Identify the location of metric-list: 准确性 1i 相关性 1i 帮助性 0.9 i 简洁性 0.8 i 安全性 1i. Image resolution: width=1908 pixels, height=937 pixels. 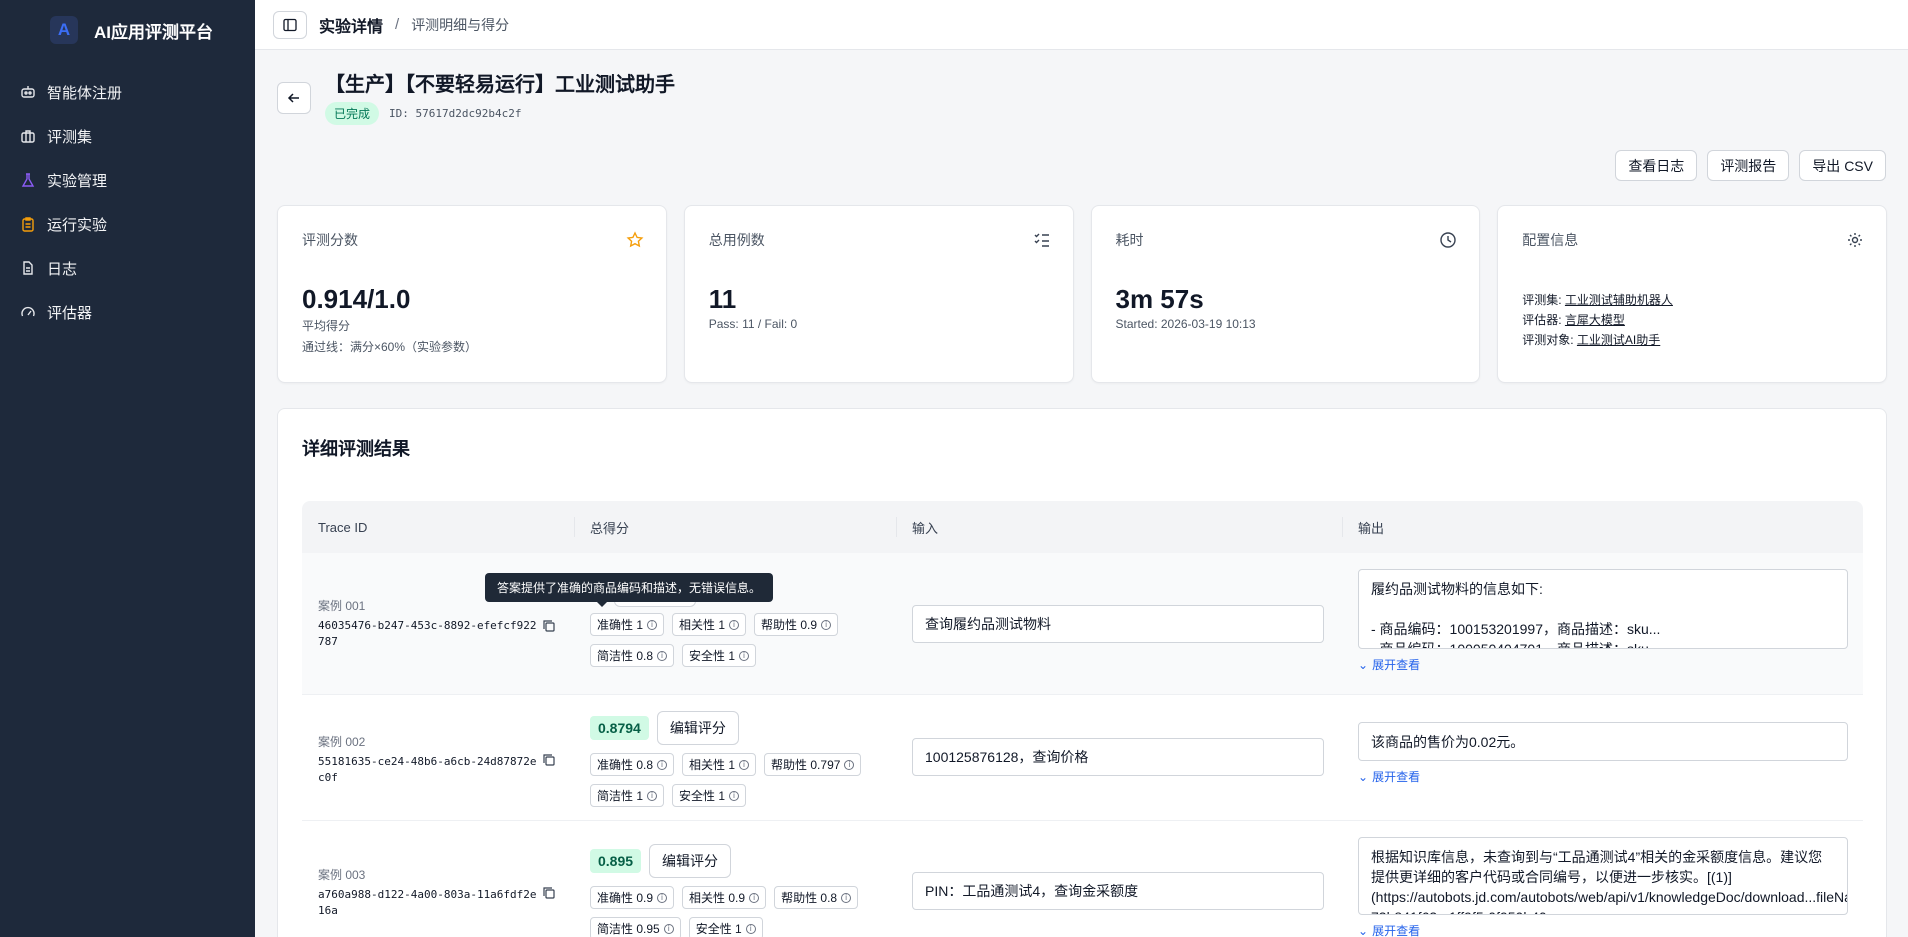
(740, 640).